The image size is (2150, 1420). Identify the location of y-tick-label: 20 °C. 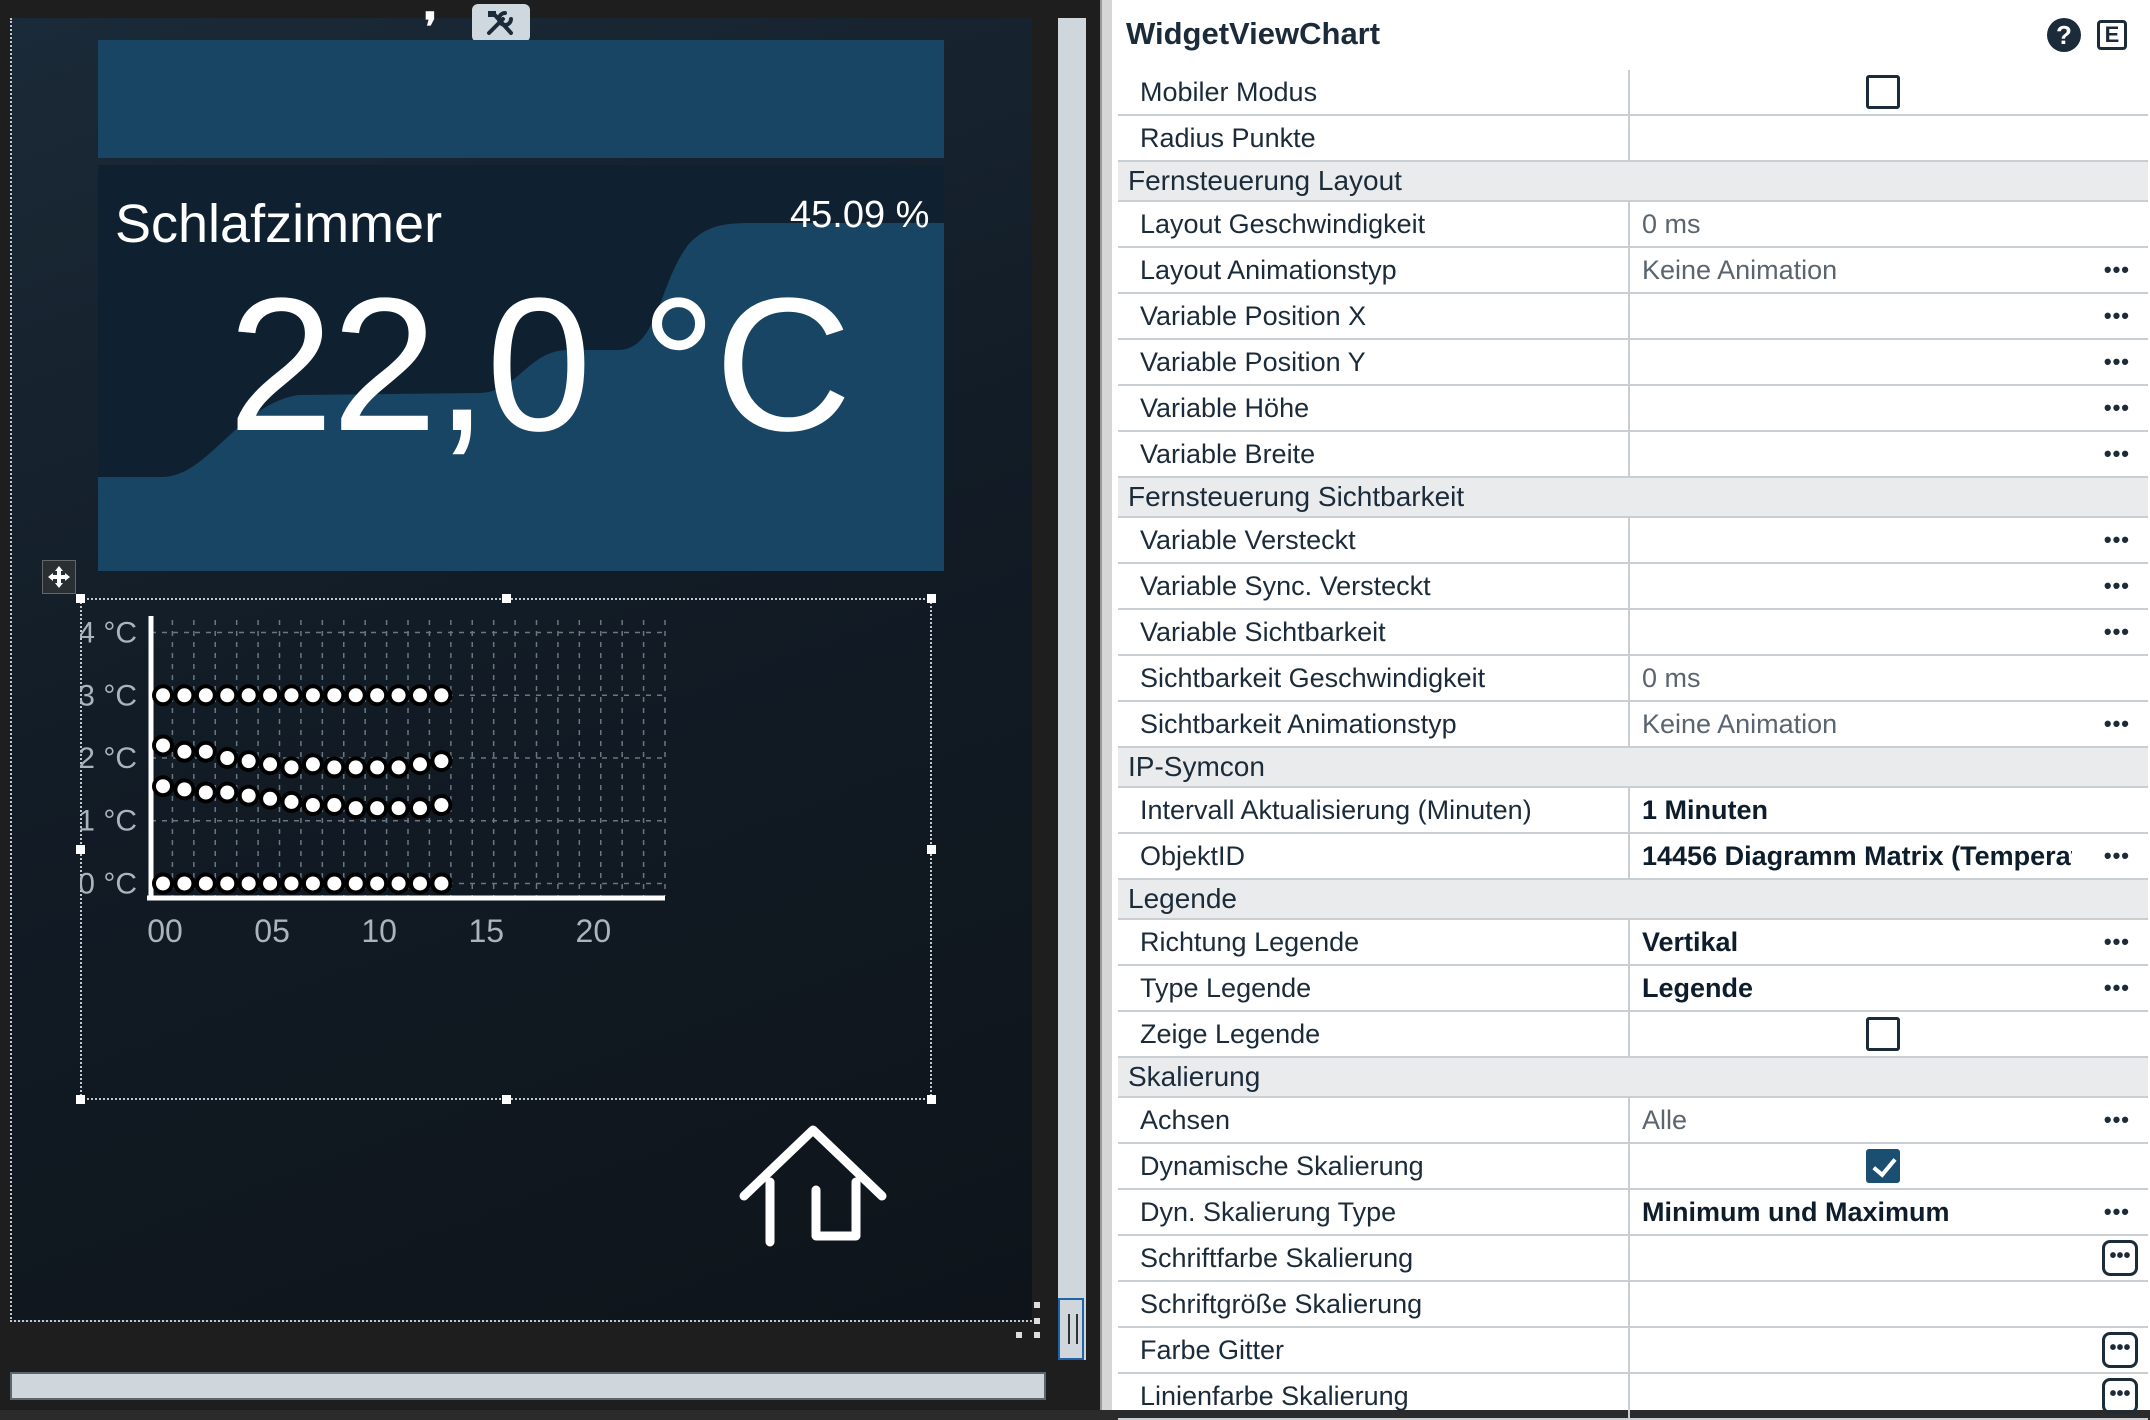
(108, 883).